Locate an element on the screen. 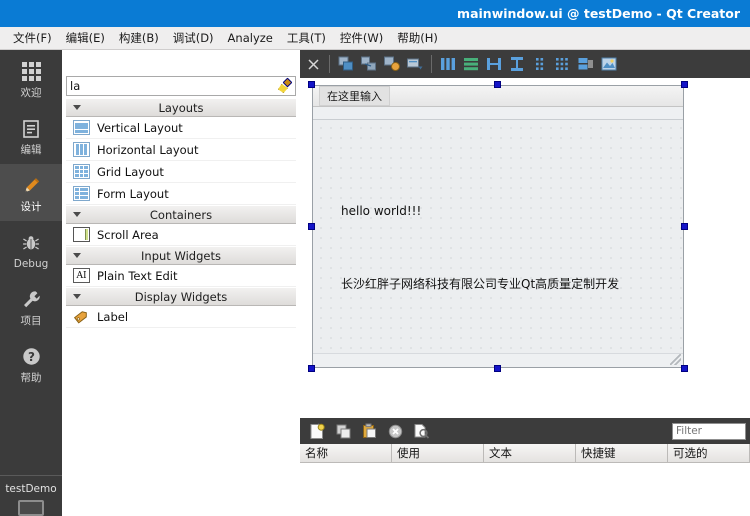 This screenshot has width=750, height=516. widget-item-vertical-layout: Vertical Layout is located at coordinates (181, 128).